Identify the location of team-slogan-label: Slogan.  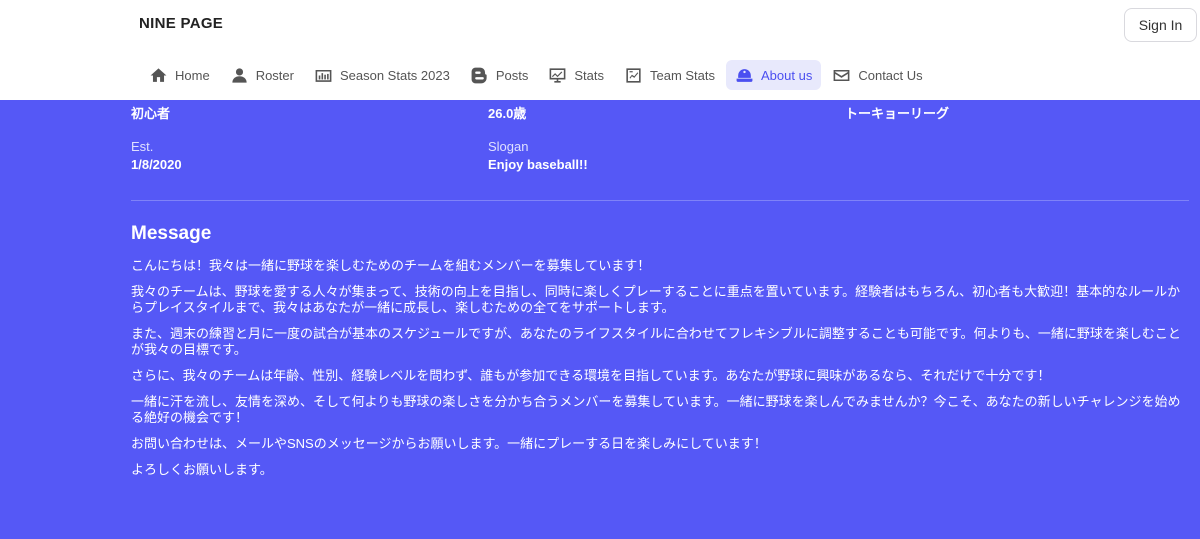
(508, 146).